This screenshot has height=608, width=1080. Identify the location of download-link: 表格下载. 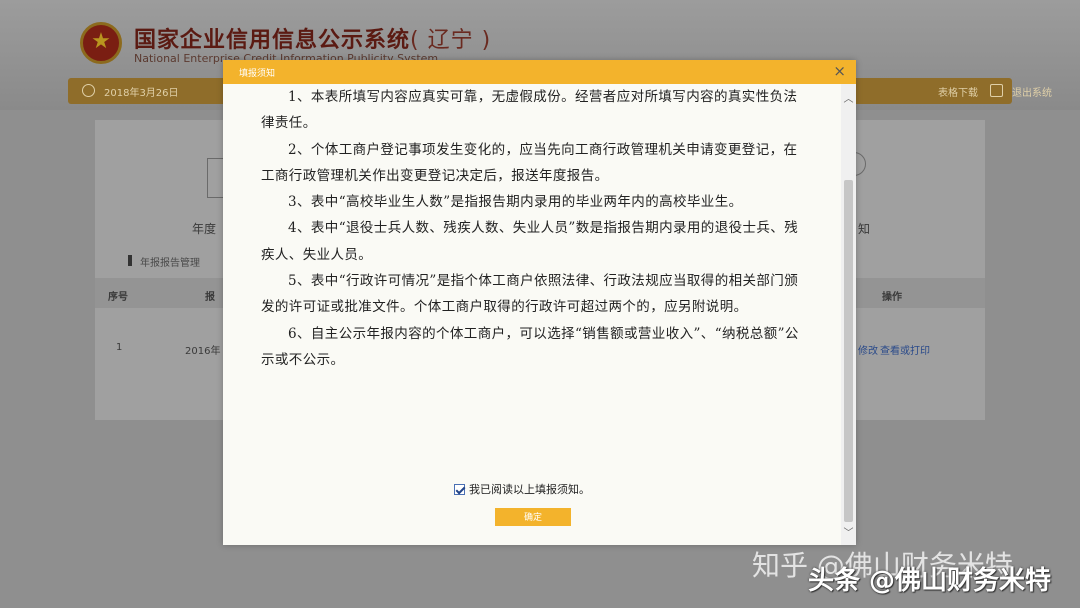
(958, 91).